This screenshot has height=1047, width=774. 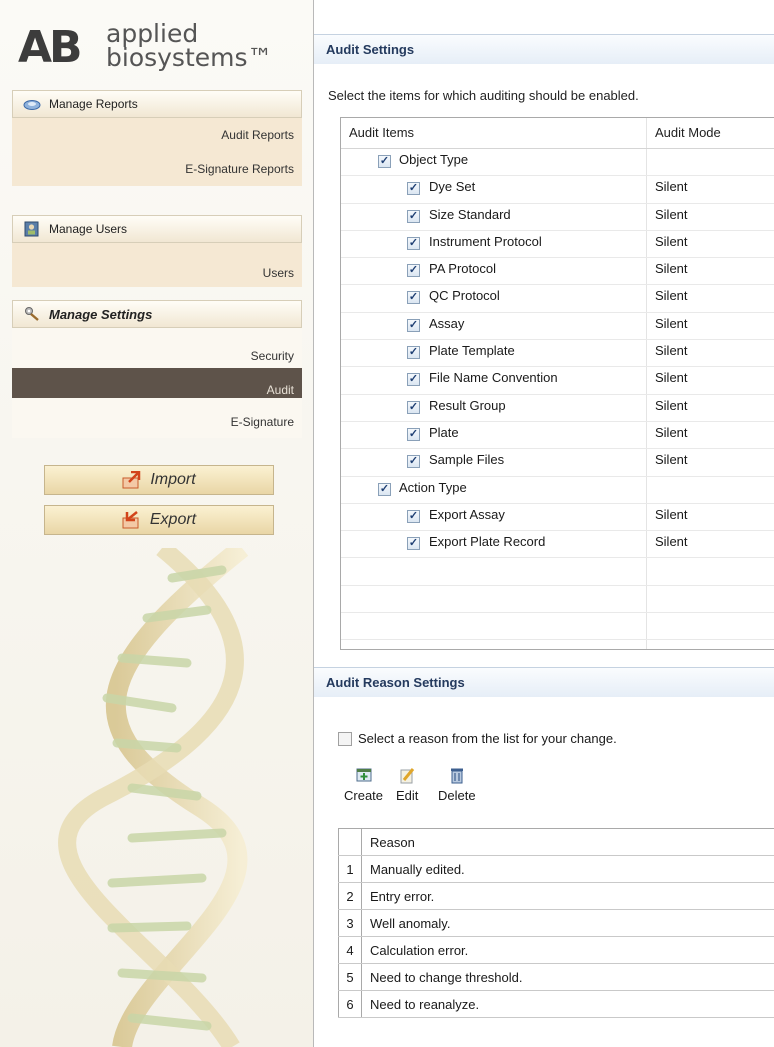 I want to click on manage-settings-items: Security Audit E-Signature, so click(x=157, y=383).